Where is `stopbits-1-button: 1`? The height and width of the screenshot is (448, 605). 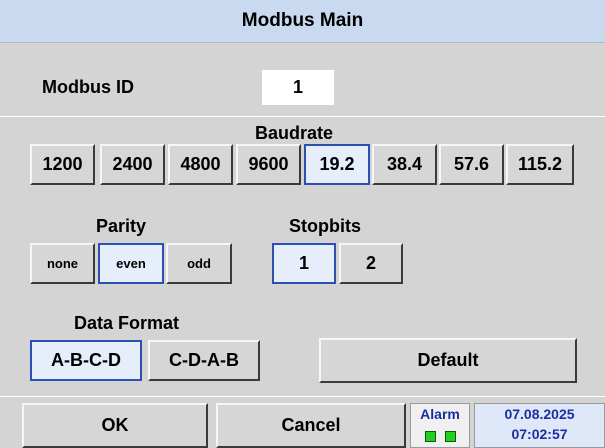 stopbits-1-button: 1 is located at coordinates (304, 263).